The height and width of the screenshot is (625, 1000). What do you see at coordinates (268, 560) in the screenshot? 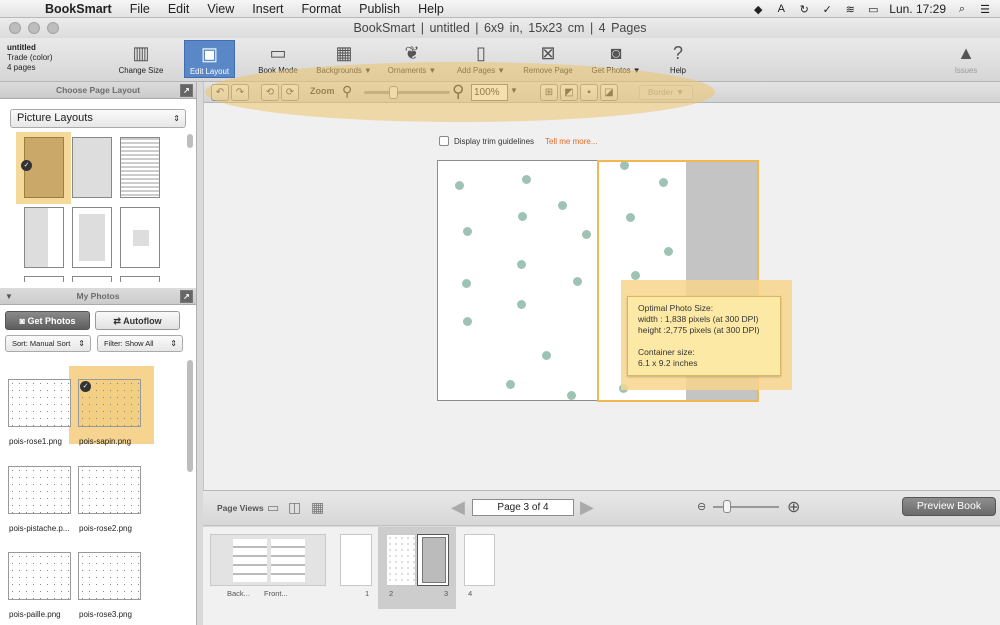
I see `cover-thumb` at bounding box center [268, 560].